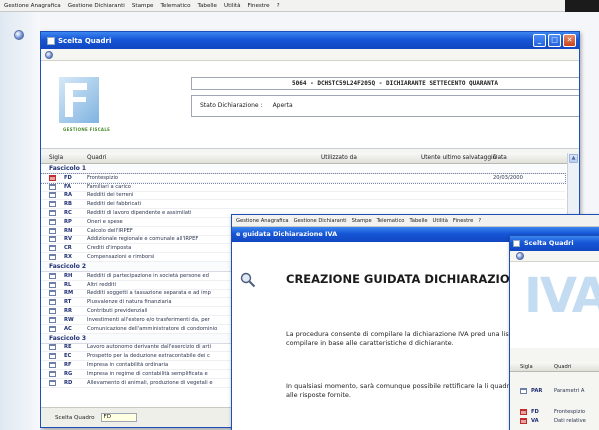 The image size is (599, 430). I want to click on quadro-date: 20/03/2000, so click(508, 177).